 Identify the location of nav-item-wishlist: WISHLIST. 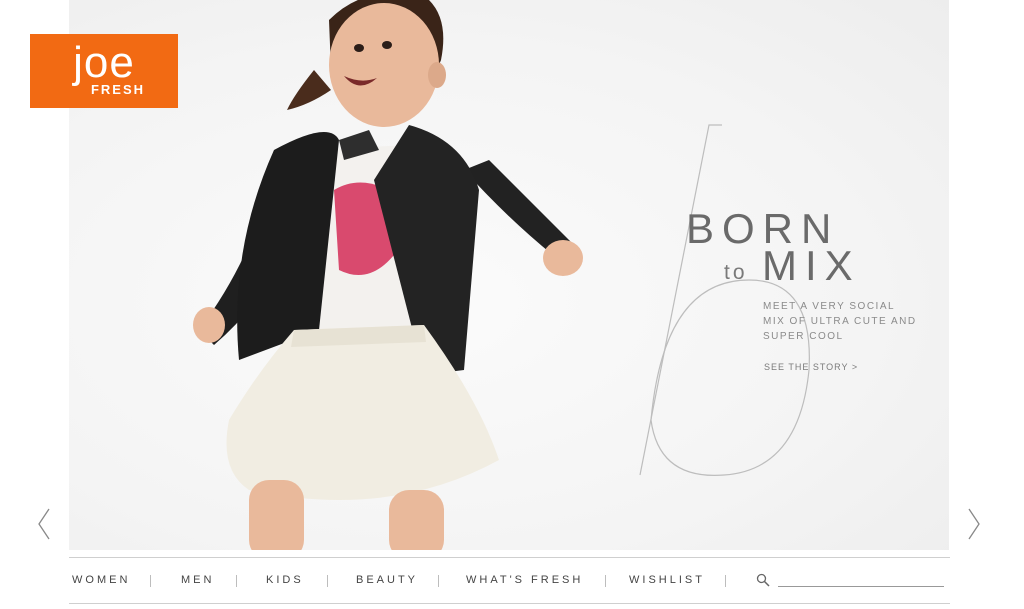
(667, 580).